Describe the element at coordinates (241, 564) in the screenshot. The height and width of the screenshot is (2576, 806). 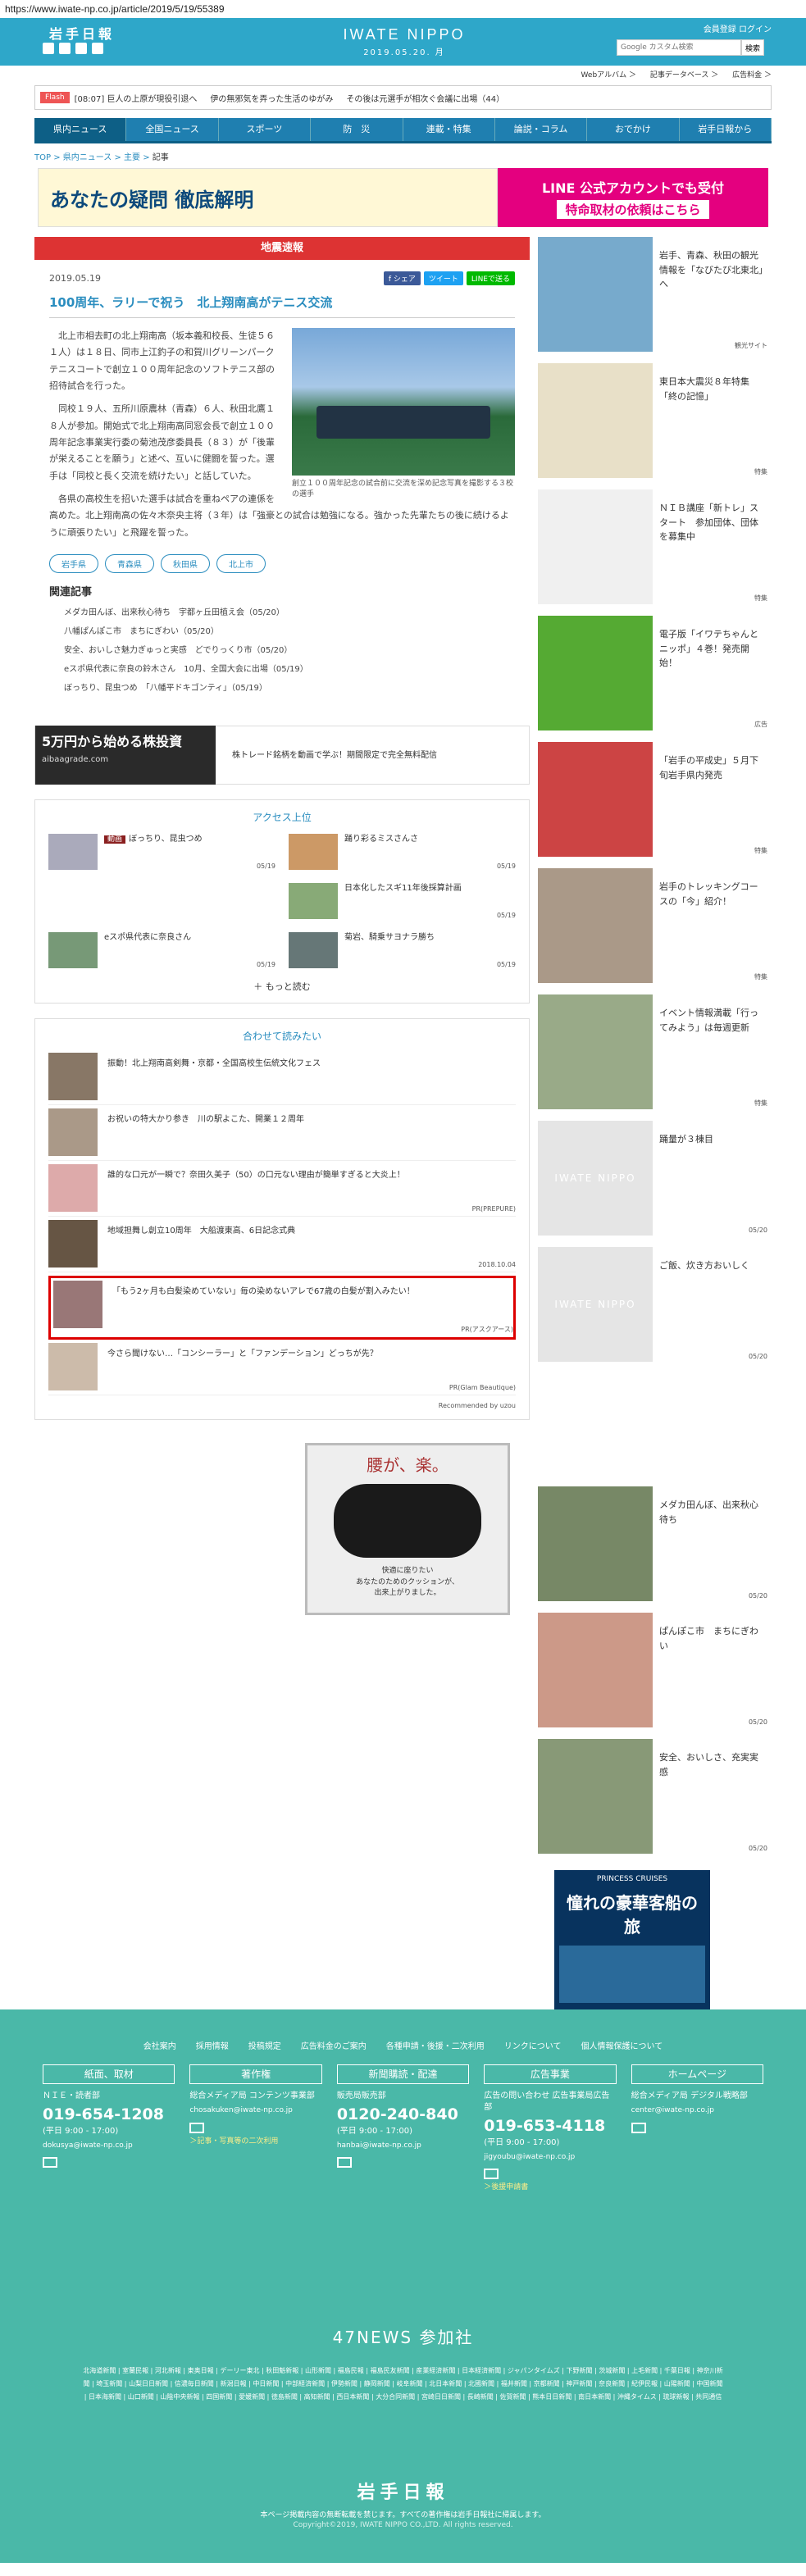
I see `tag-link: 北上市` at that location.